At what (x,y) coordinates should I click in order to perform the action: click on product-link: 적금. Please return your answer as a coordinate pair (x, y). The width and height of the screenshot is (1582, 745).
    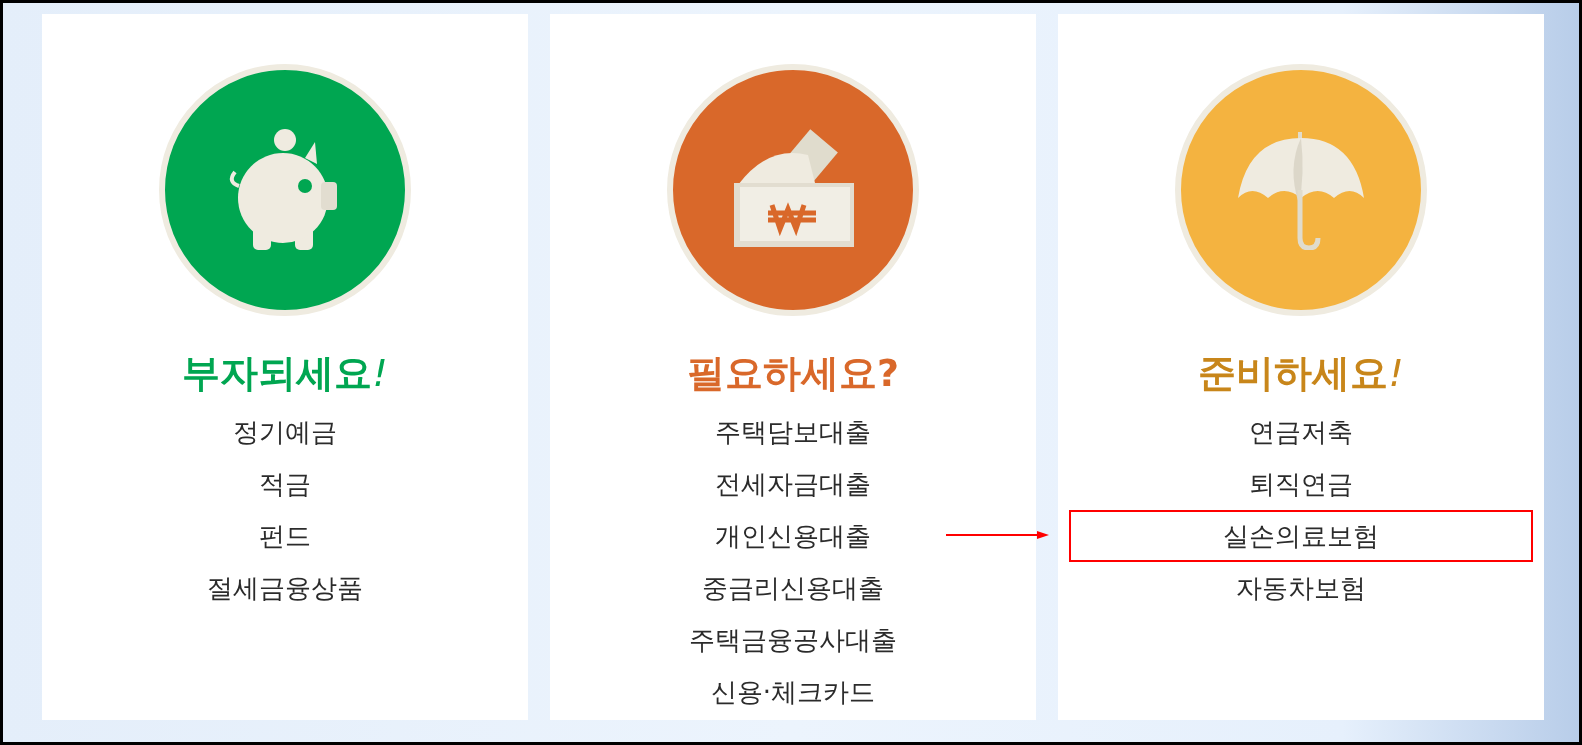
    Looking at the image, I should click on (285, 484).